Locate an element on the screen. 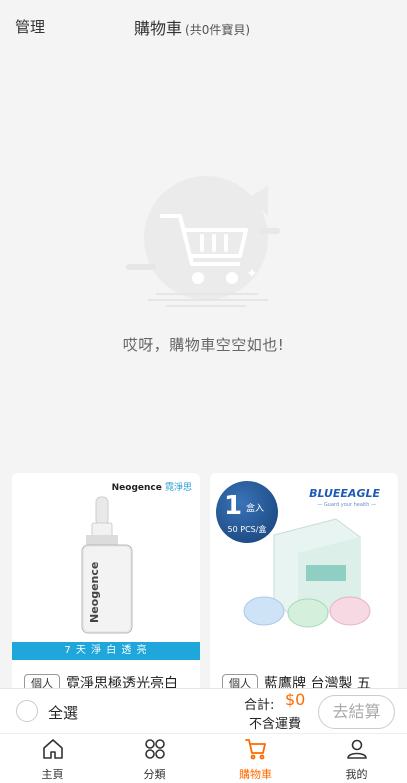  svg-text: Neogence is located at coordinates (94, 592).